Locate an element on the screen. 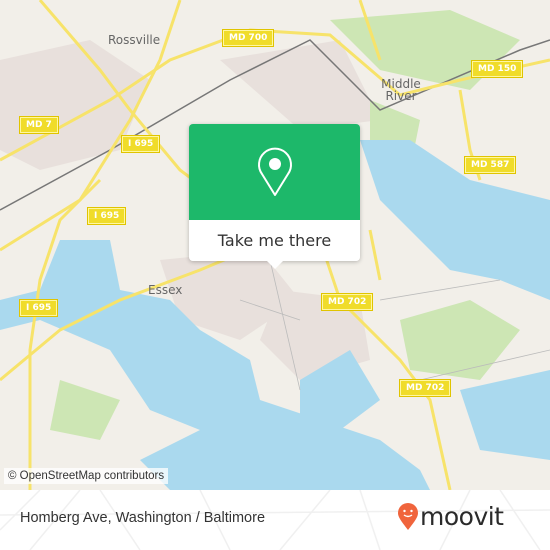 Image resolution: width=550 pixels, height=550 pixels. moovit-pin-icon is located at coordinates (408, 516).